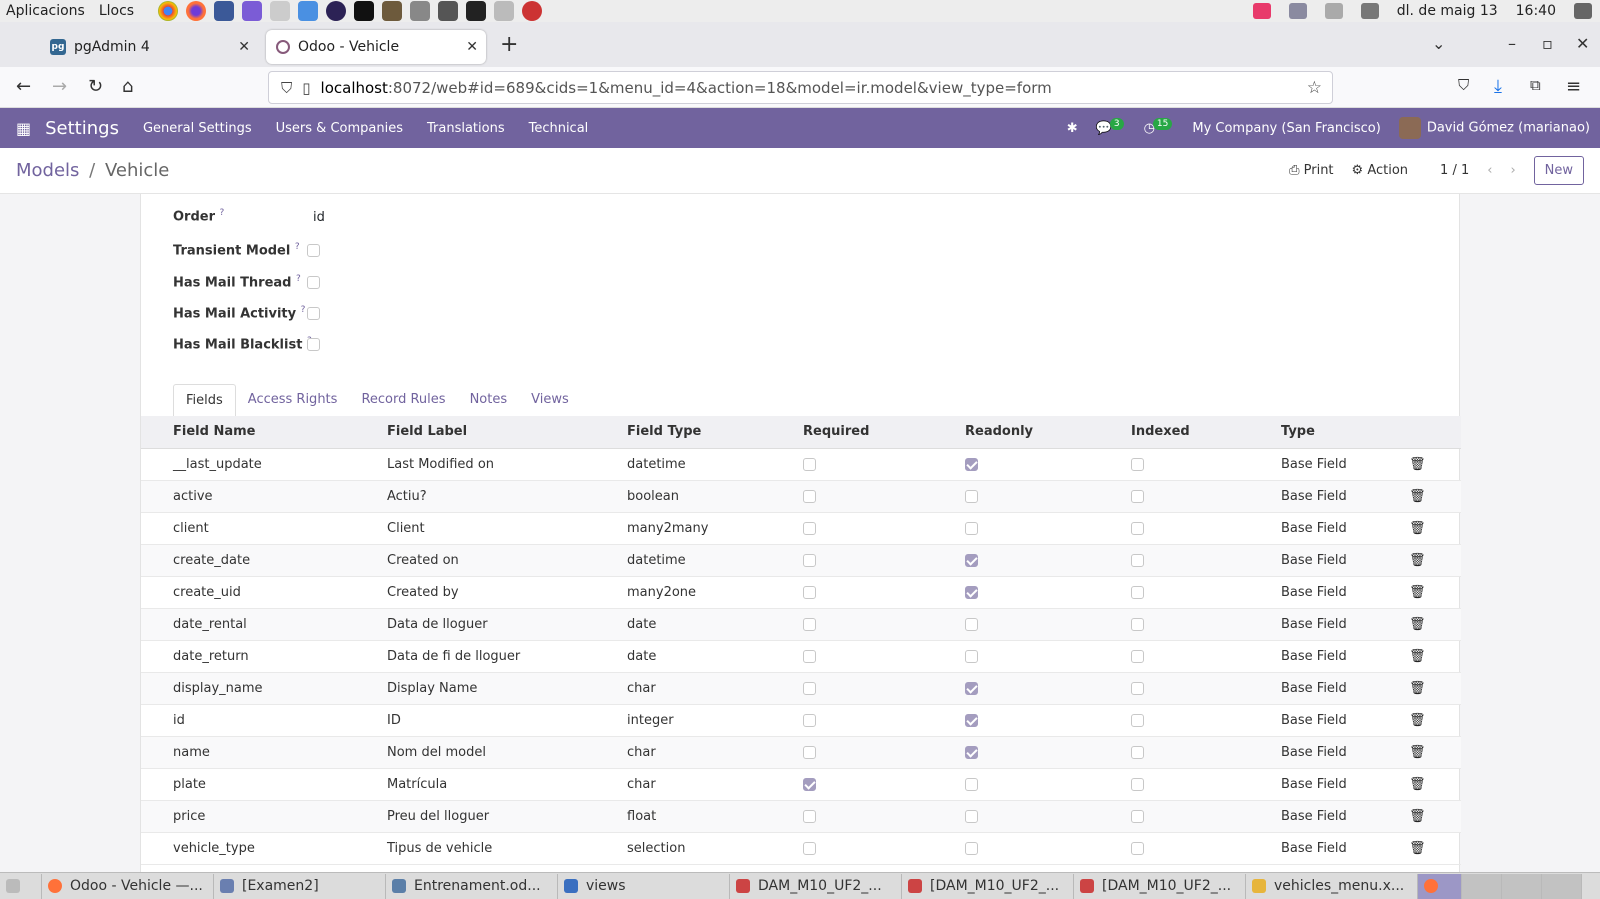  I want to click on print-button: ⎙ Print, so click(1311, 170).